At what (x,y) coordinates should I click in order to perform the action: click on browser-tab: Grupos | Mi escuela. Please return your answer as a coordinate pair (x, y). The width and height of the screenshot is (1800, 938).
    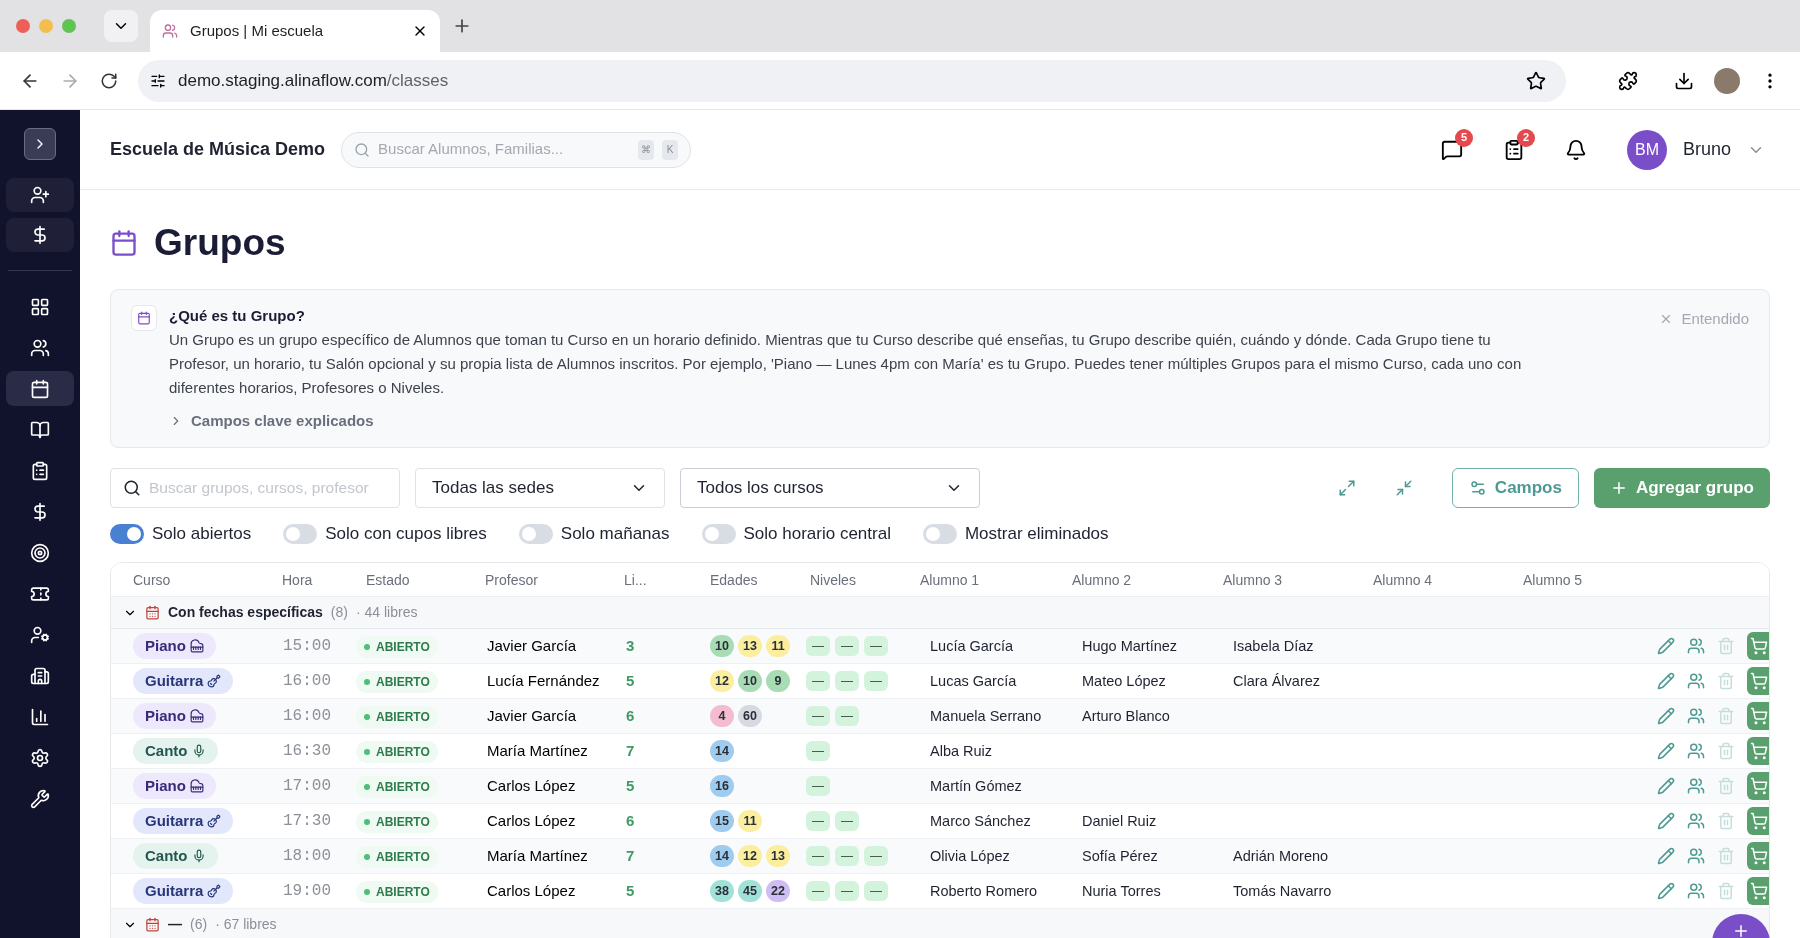
    Looking at the image, I should click on (295, 31).